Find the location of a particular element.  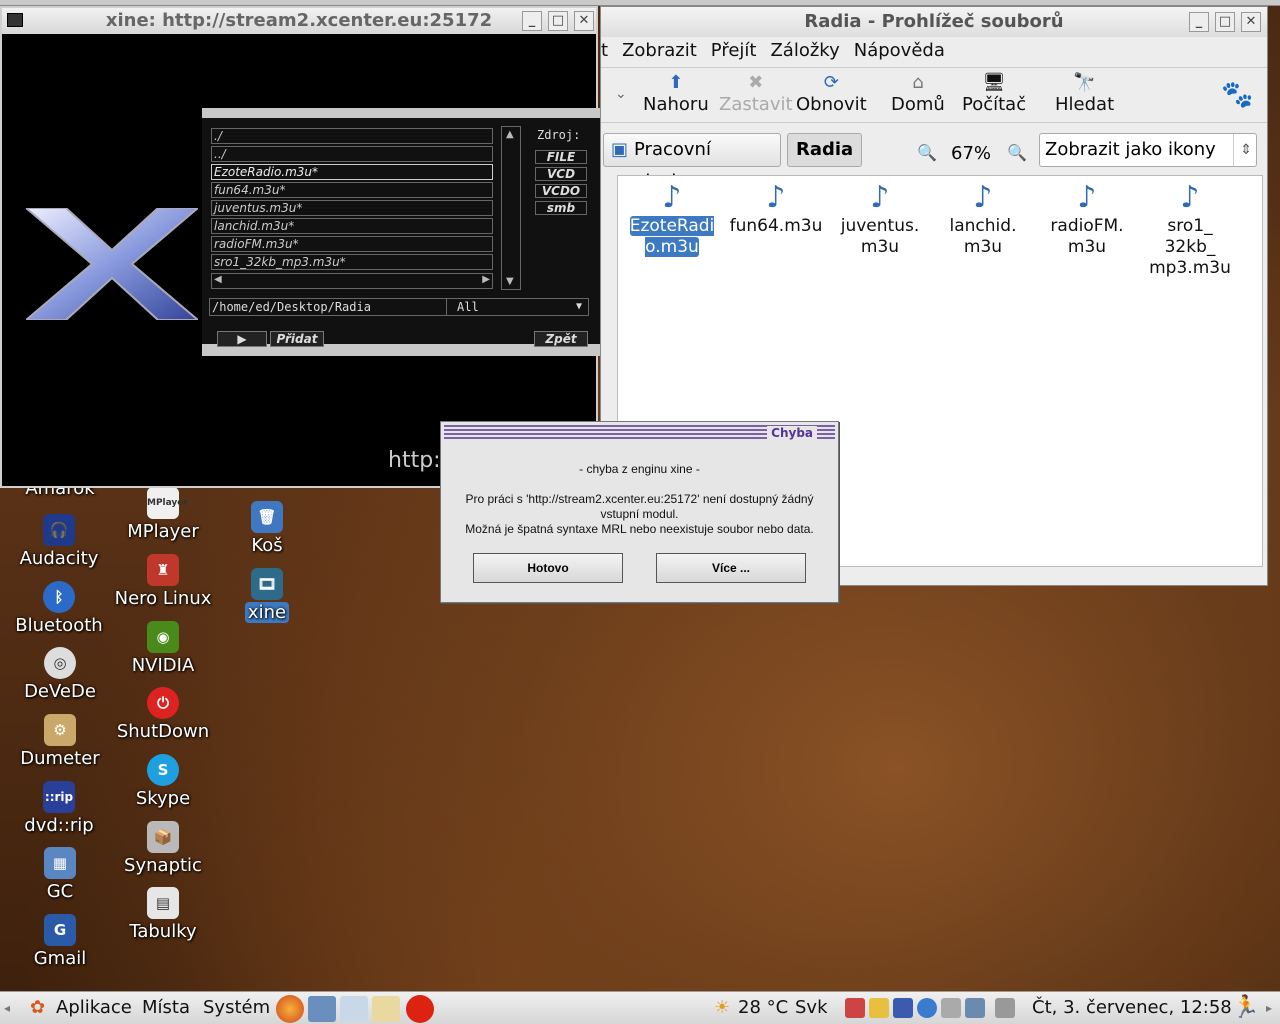

source-smb-button: smb is located at coordinates (561, 208).